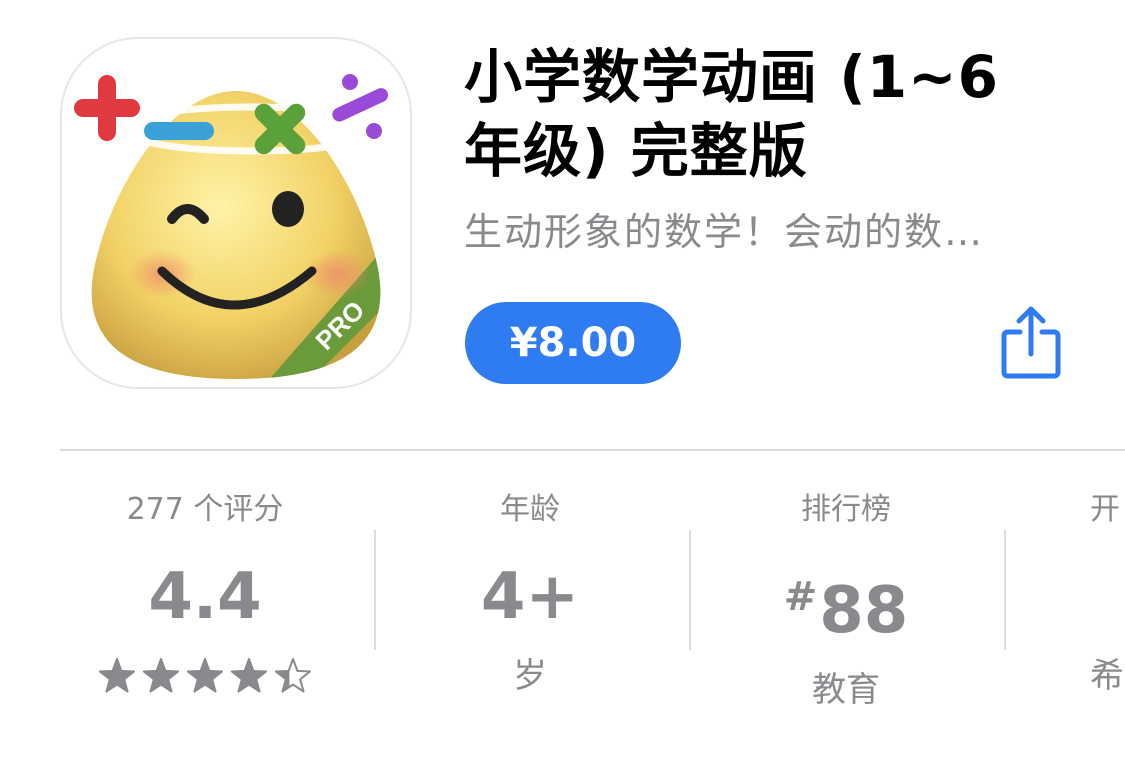 The width and height of the screenshot is (1125, 766). I want to click on smiley-face-icon: PRO, so click(231, 226).